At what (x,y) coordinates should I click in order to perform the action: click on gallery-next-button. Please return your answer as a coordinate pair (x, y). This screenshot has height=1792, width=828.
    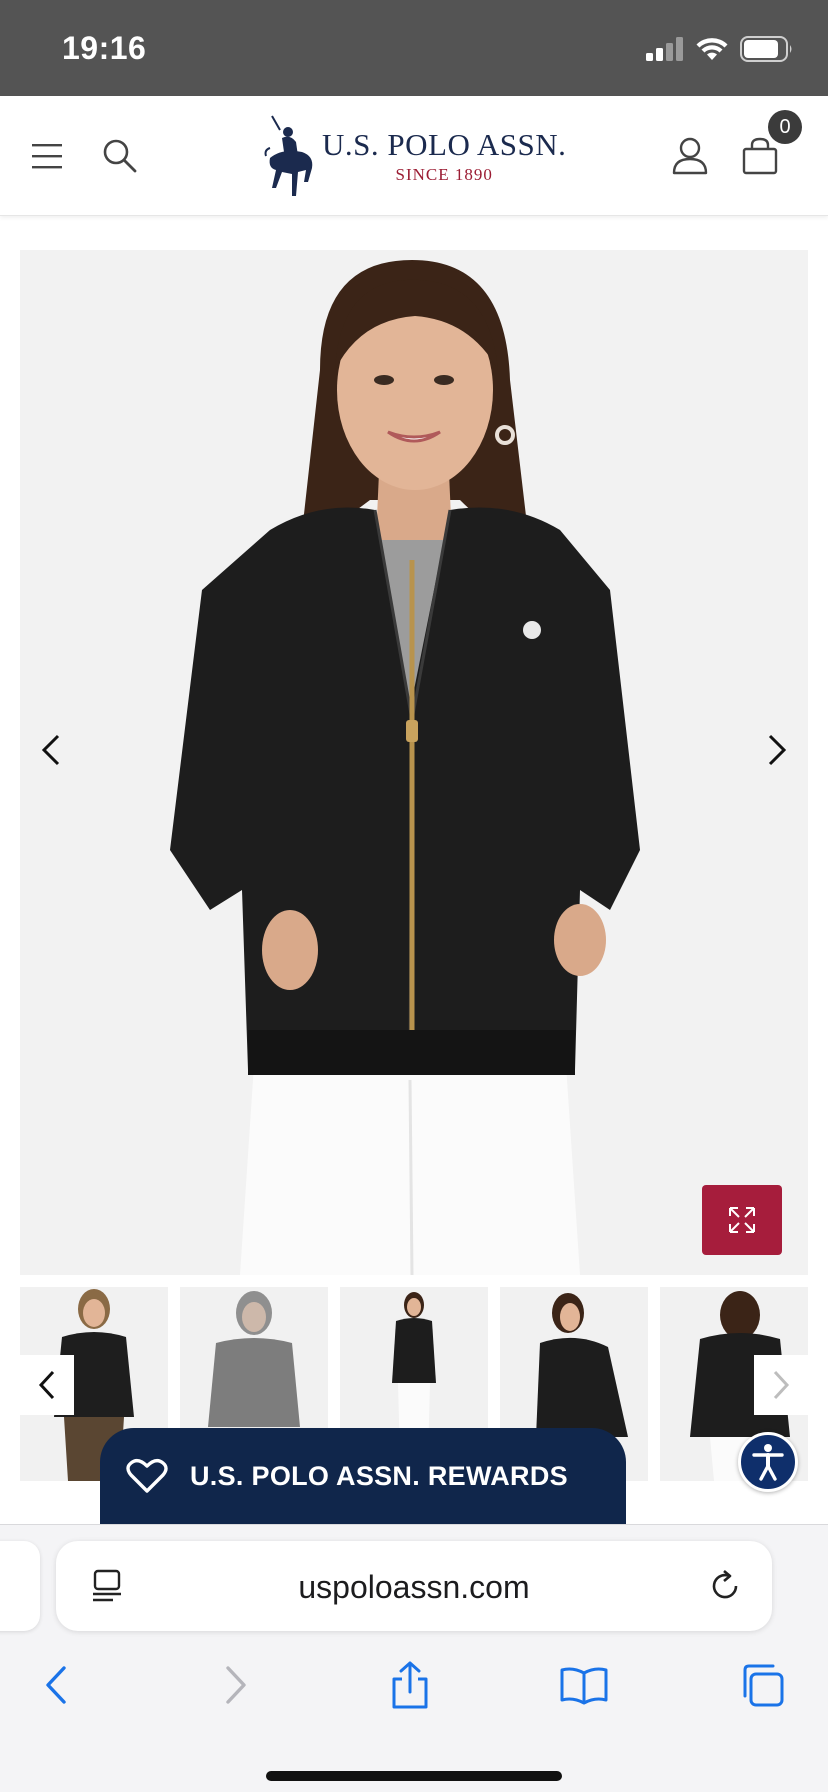
    Looking at the image, I should click on (777, 750).